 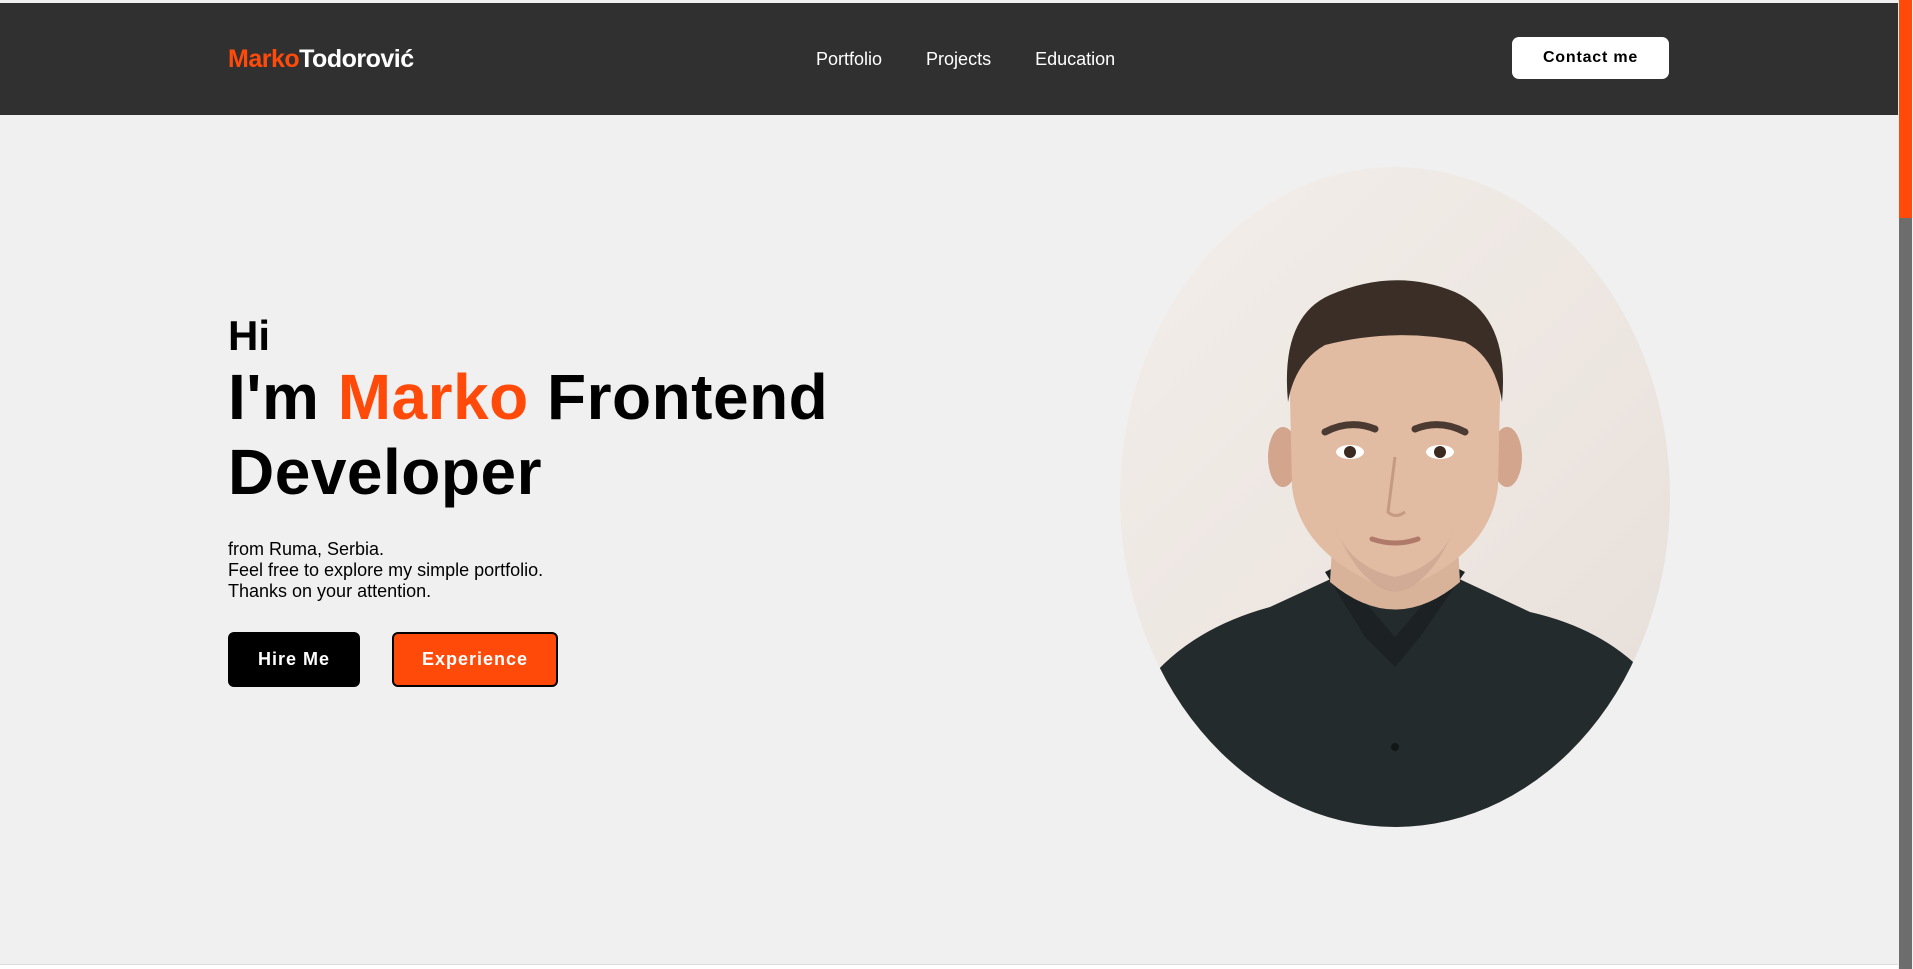 I want to click on hire-me-button: Hire Me, so click(x=294, y=659).